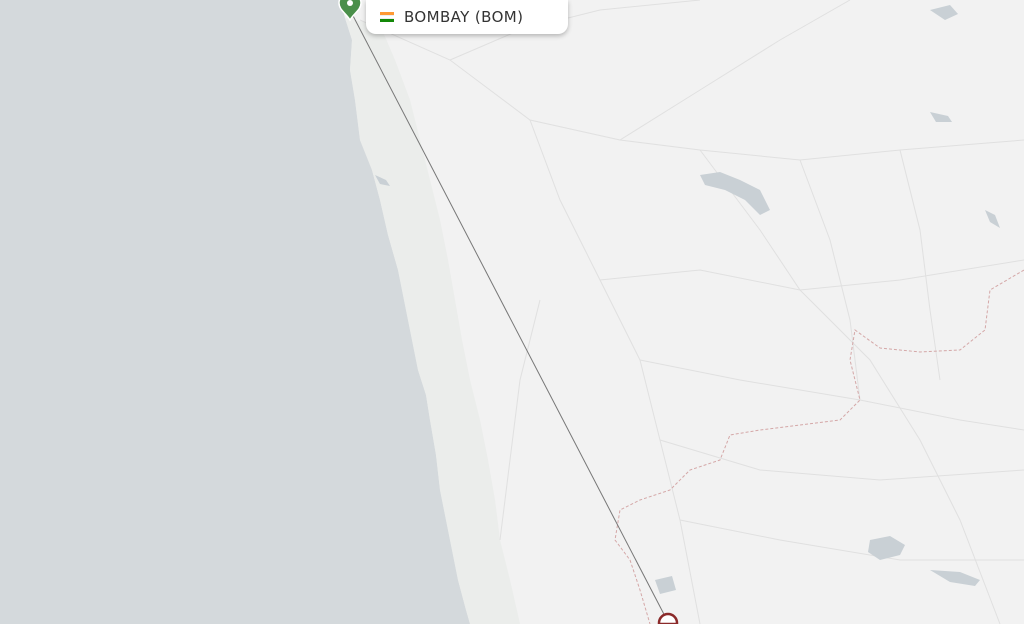  Describe the element at coordinates (464, 17) in the screenshot. I see `origin-airport-label: BOMBAY (BOM)` at that location.